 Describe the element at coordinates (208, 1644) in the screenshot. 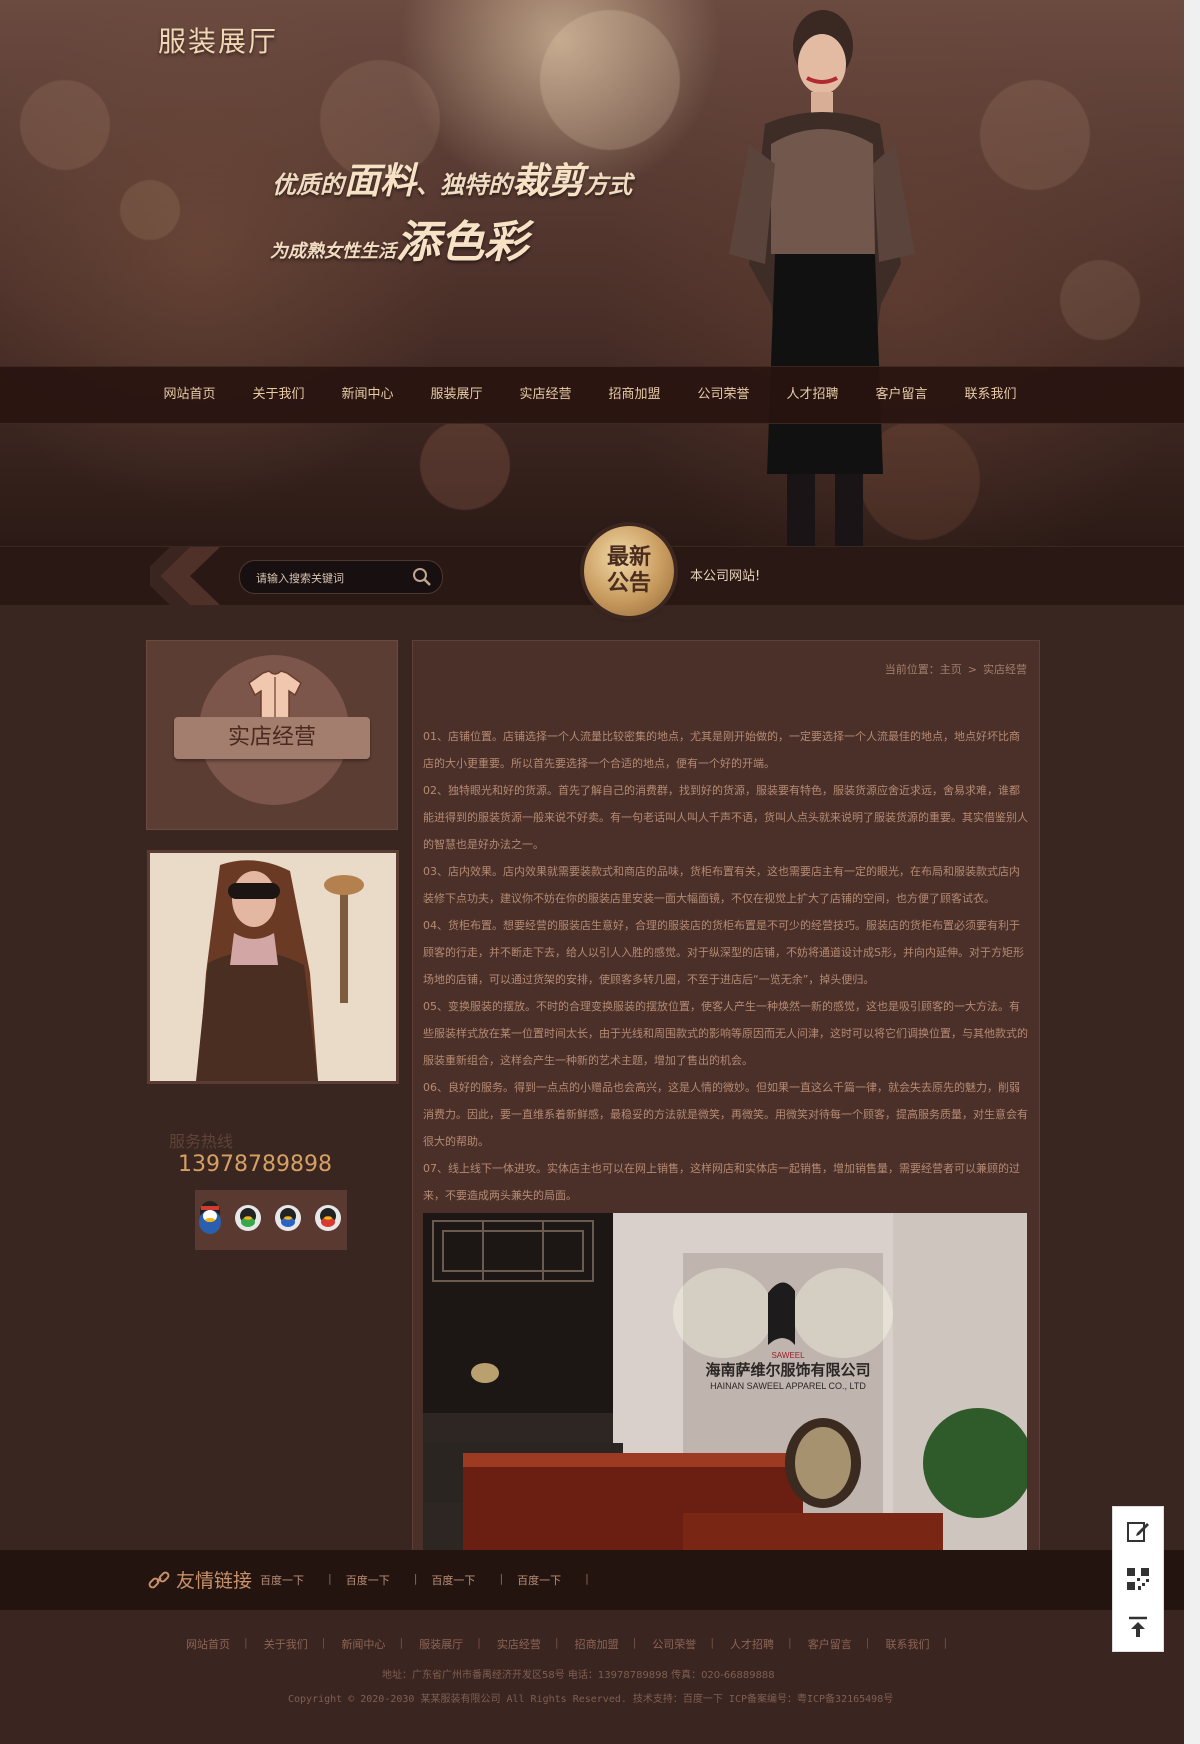

I see `footer-nav-item: 网站首页` at that location.